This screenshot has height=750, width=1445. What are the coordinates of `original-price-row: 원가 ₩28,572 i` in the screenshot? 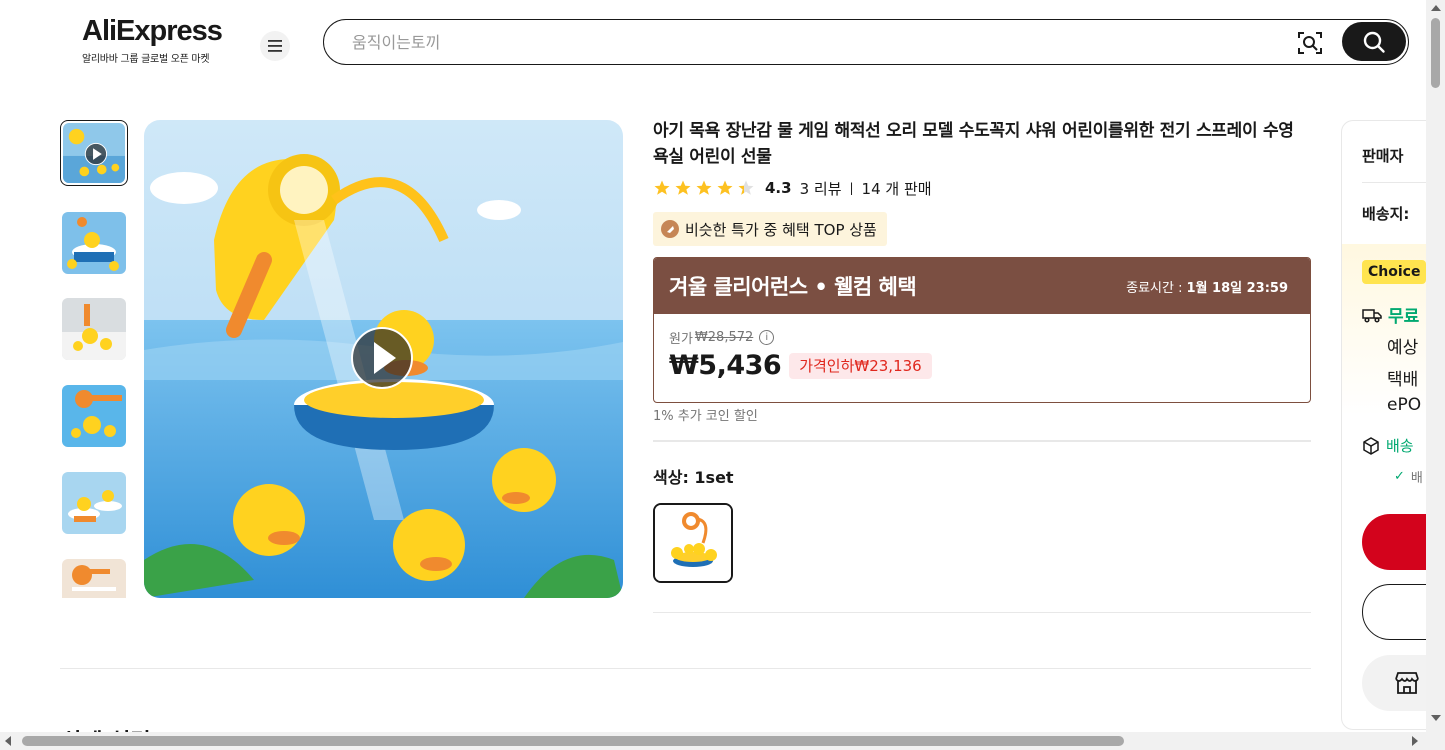 It's located at (722, 337).